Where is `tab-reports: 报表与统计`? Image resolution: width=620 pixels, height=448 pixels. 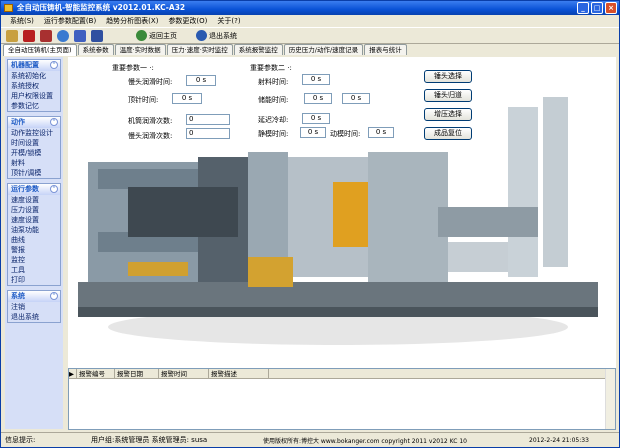
tab-reports: 报表与统计 is located at coordinates (385, 49).